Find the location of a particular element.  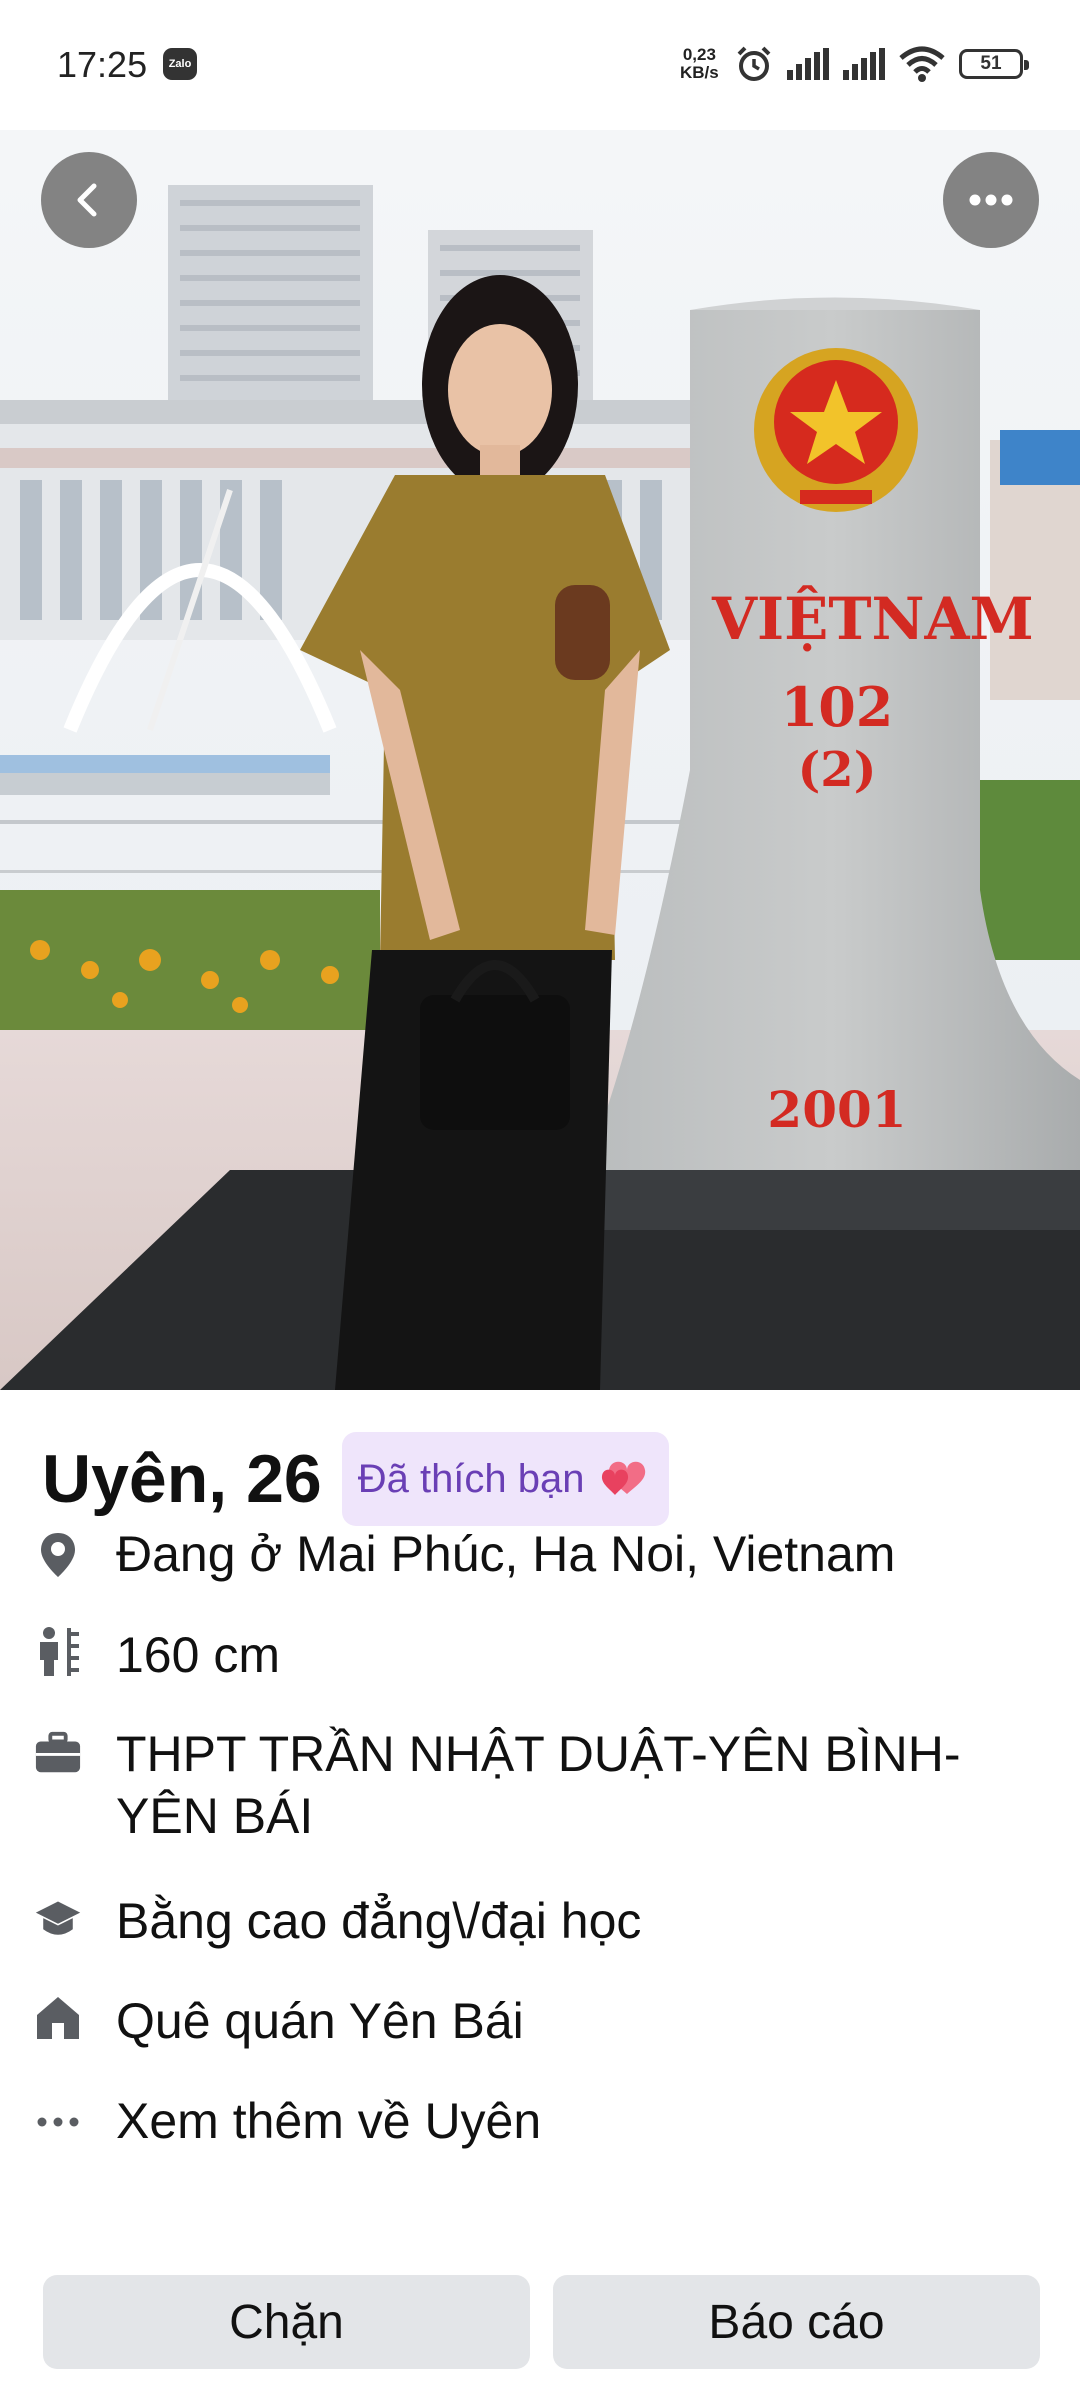

name-row: Uyên, 26 Đã thích bạn is located at coordinates (355, 1479).